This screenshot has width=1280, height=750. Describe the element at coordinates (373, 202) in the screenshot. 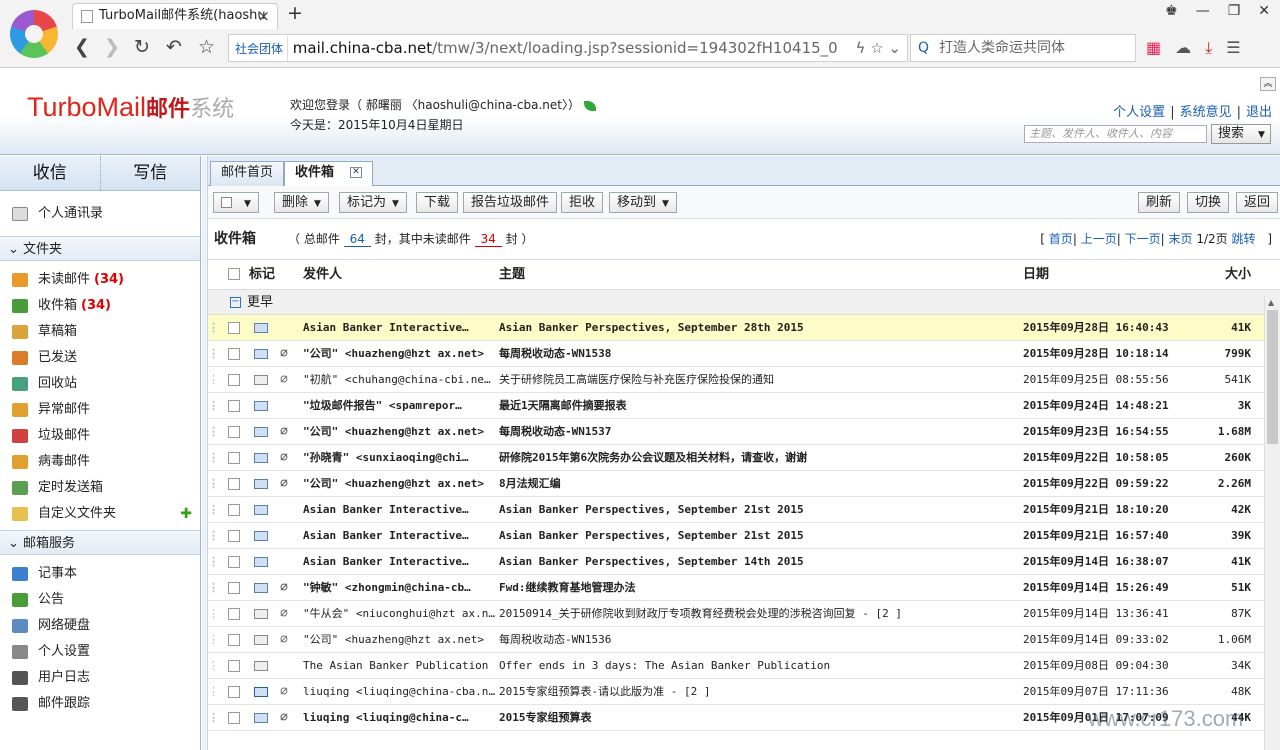

I see `mark-as-button: 标记为 ▼` at that location.